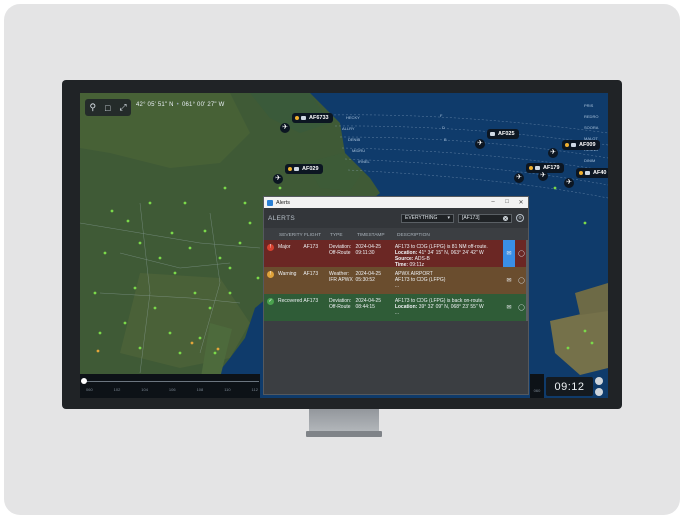 The image size is (684, 519). I want to click on svg-text: PRIS, so click(589, 105).